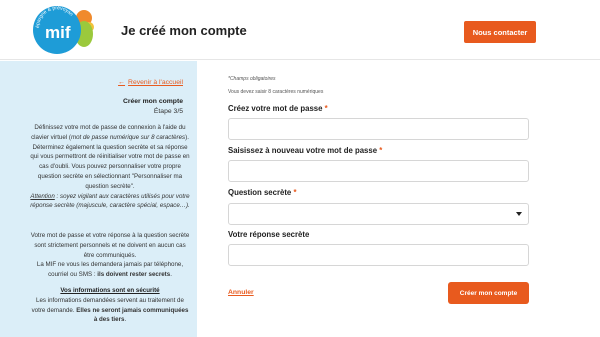 This screenshot has width=600, height=337. What do you see at coordinates (252, 79) in the screenshot?
I see `required-fields-note: *Champs obligatoires` at bounding box center [252, 79].